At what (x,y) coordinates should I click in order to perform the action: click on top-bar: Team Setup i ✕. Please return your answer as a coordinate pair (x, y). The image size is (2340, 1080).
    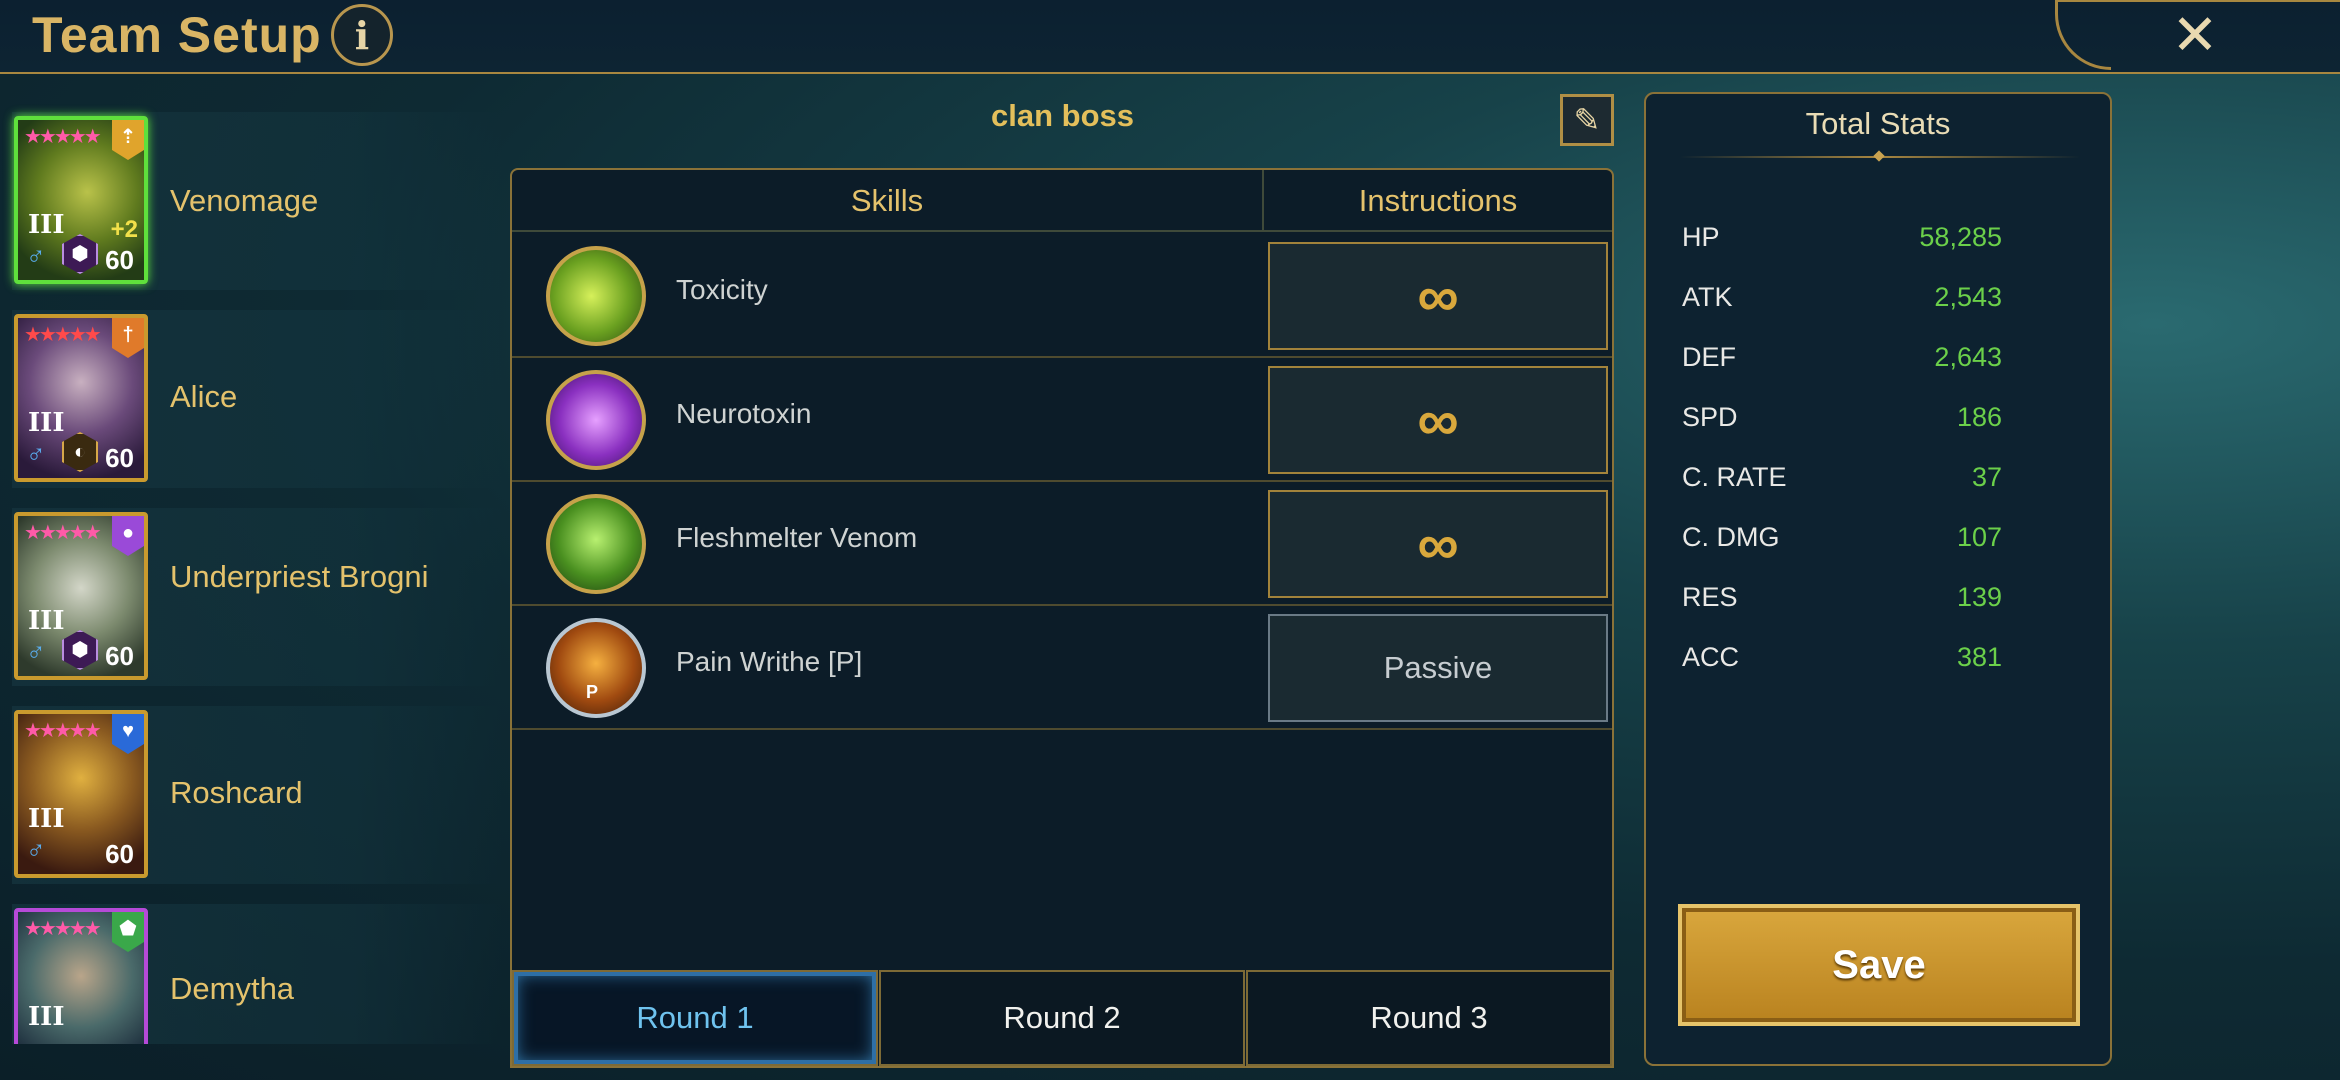
    Looking at the image, I should click on (1170, 37).